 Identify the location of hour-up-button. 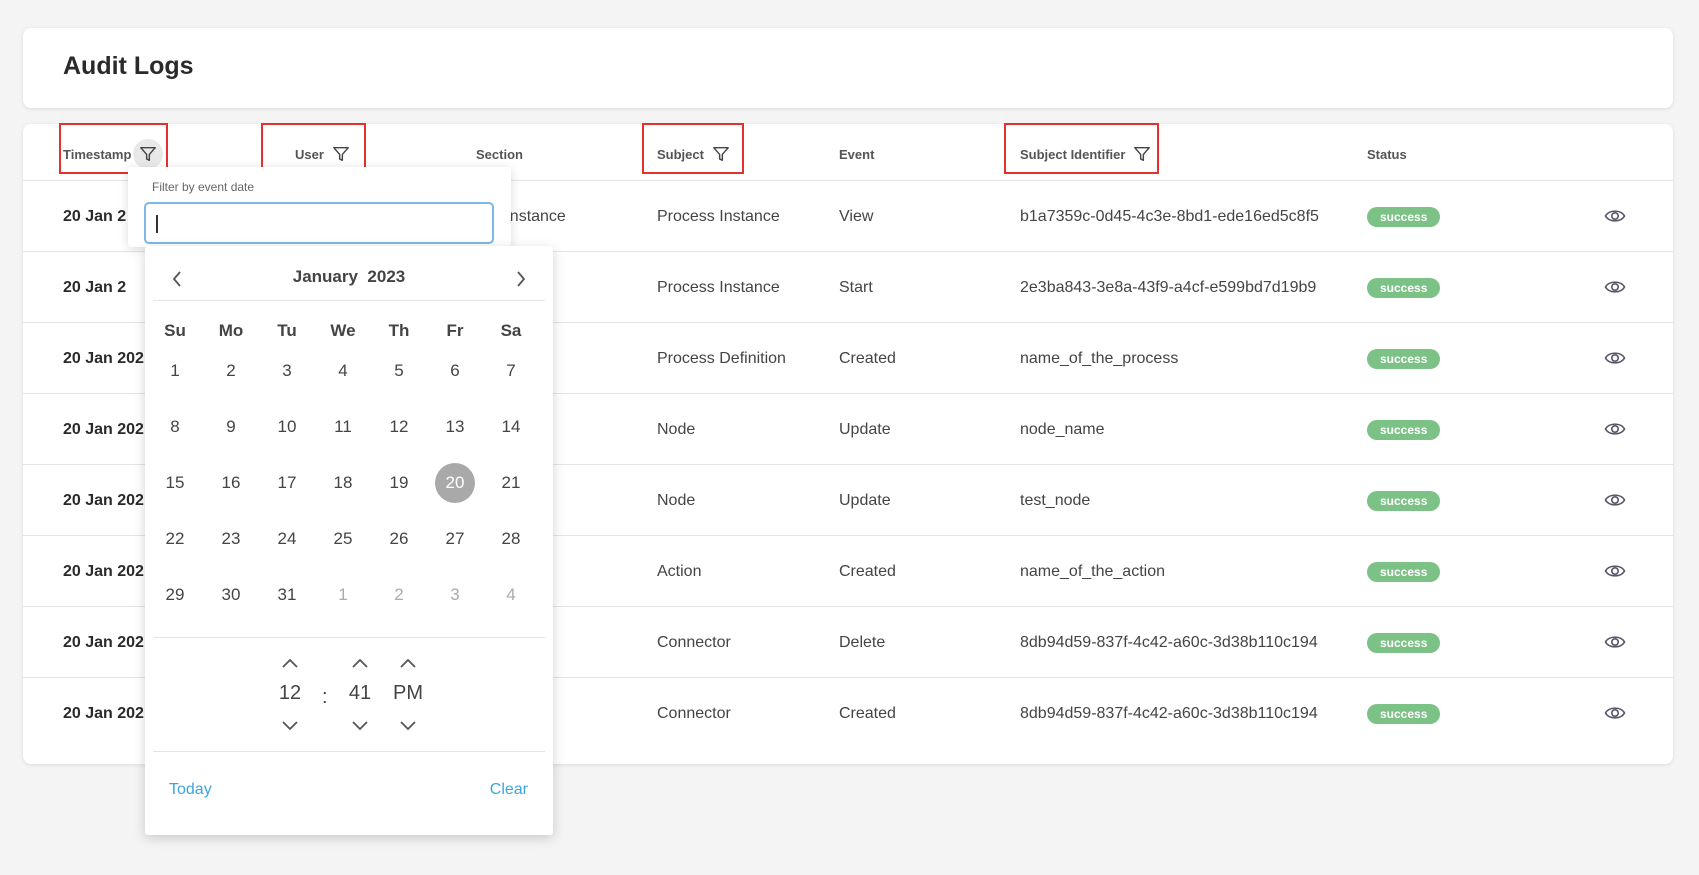
(290, 663).